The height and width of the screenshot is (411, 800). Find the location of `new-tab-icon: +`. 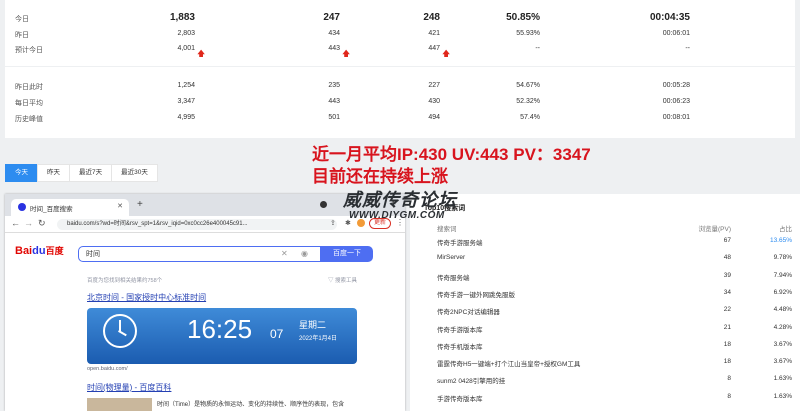

new-tab-icon: + is located at coordinates (140, 204).